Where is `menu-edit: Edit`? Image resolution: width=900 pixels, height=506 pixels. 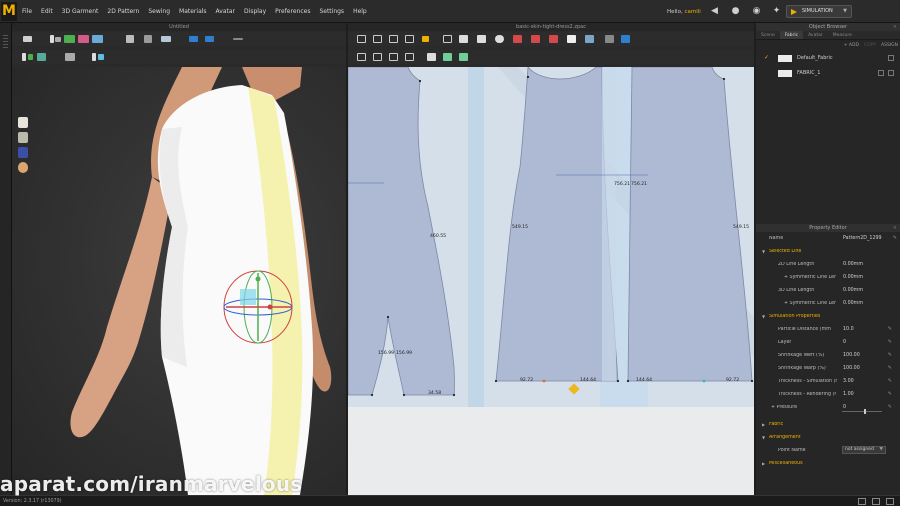
menu-edit: Edit is located at coordinates (47, 11).